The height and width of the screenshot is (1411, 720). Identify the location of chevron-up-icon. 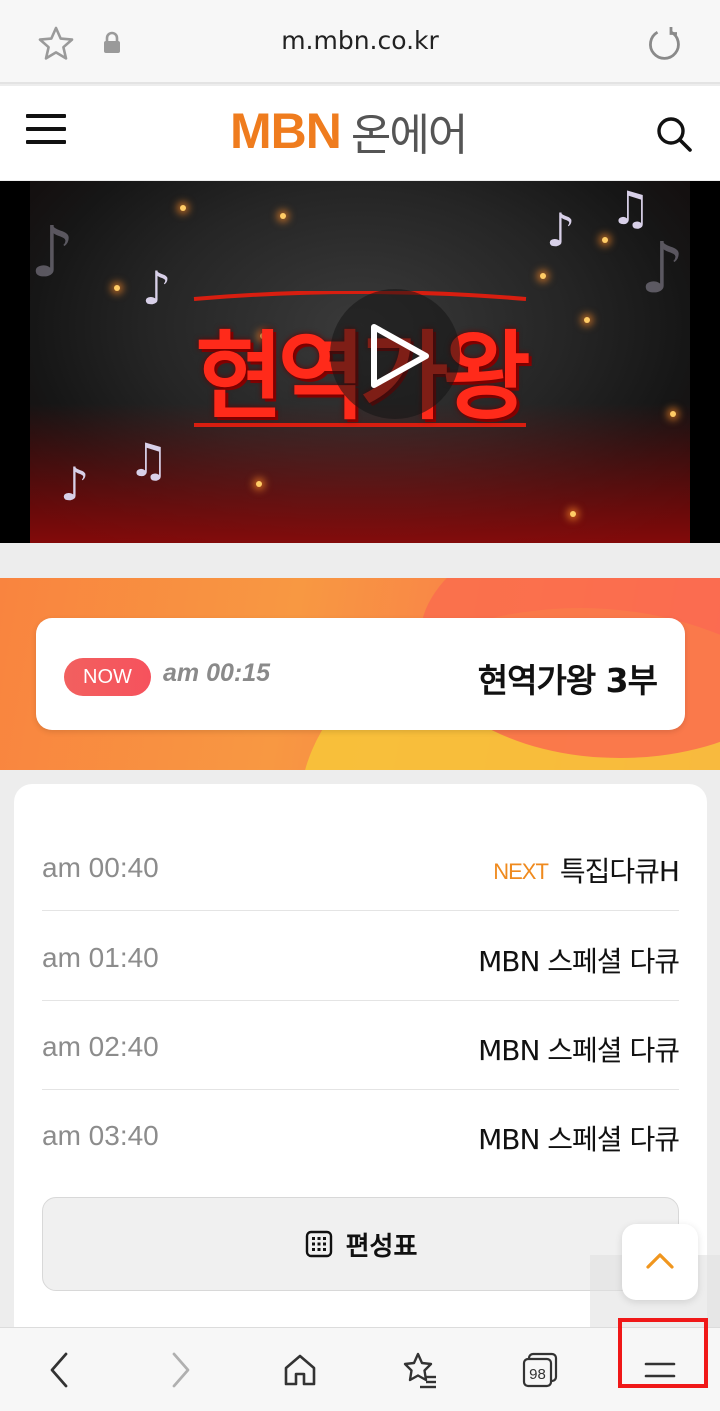
(660, 1261).